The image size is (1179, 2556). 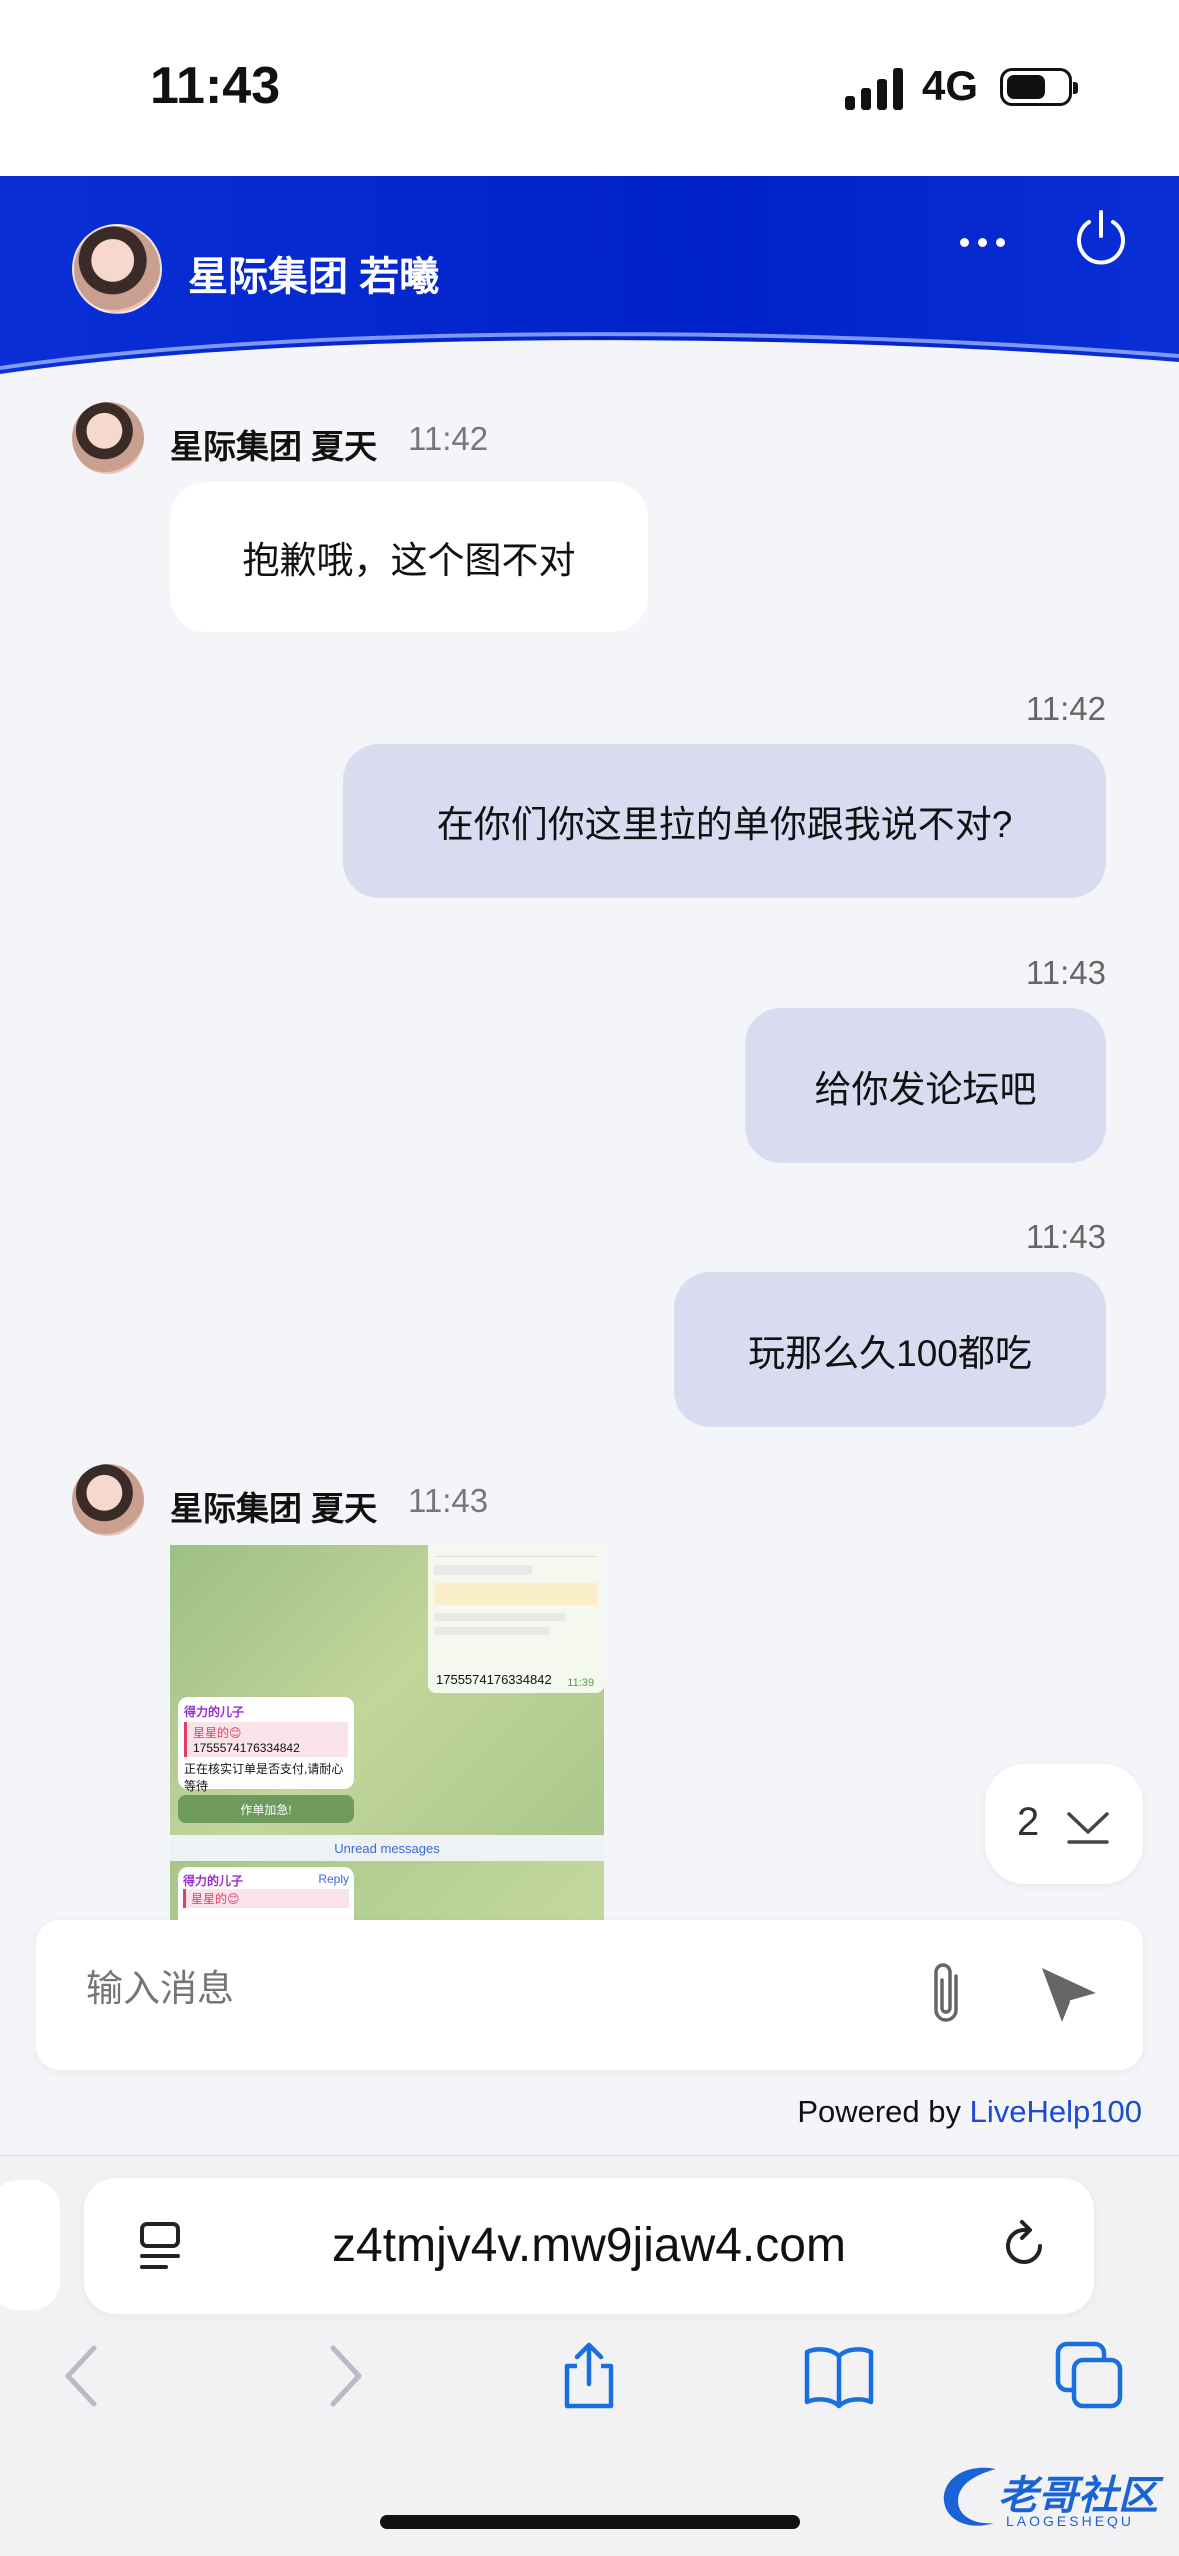 What do you see at coordinates (875, 89) in the screenshot?
I see `signal-icon` at bounding box center [875, 89].